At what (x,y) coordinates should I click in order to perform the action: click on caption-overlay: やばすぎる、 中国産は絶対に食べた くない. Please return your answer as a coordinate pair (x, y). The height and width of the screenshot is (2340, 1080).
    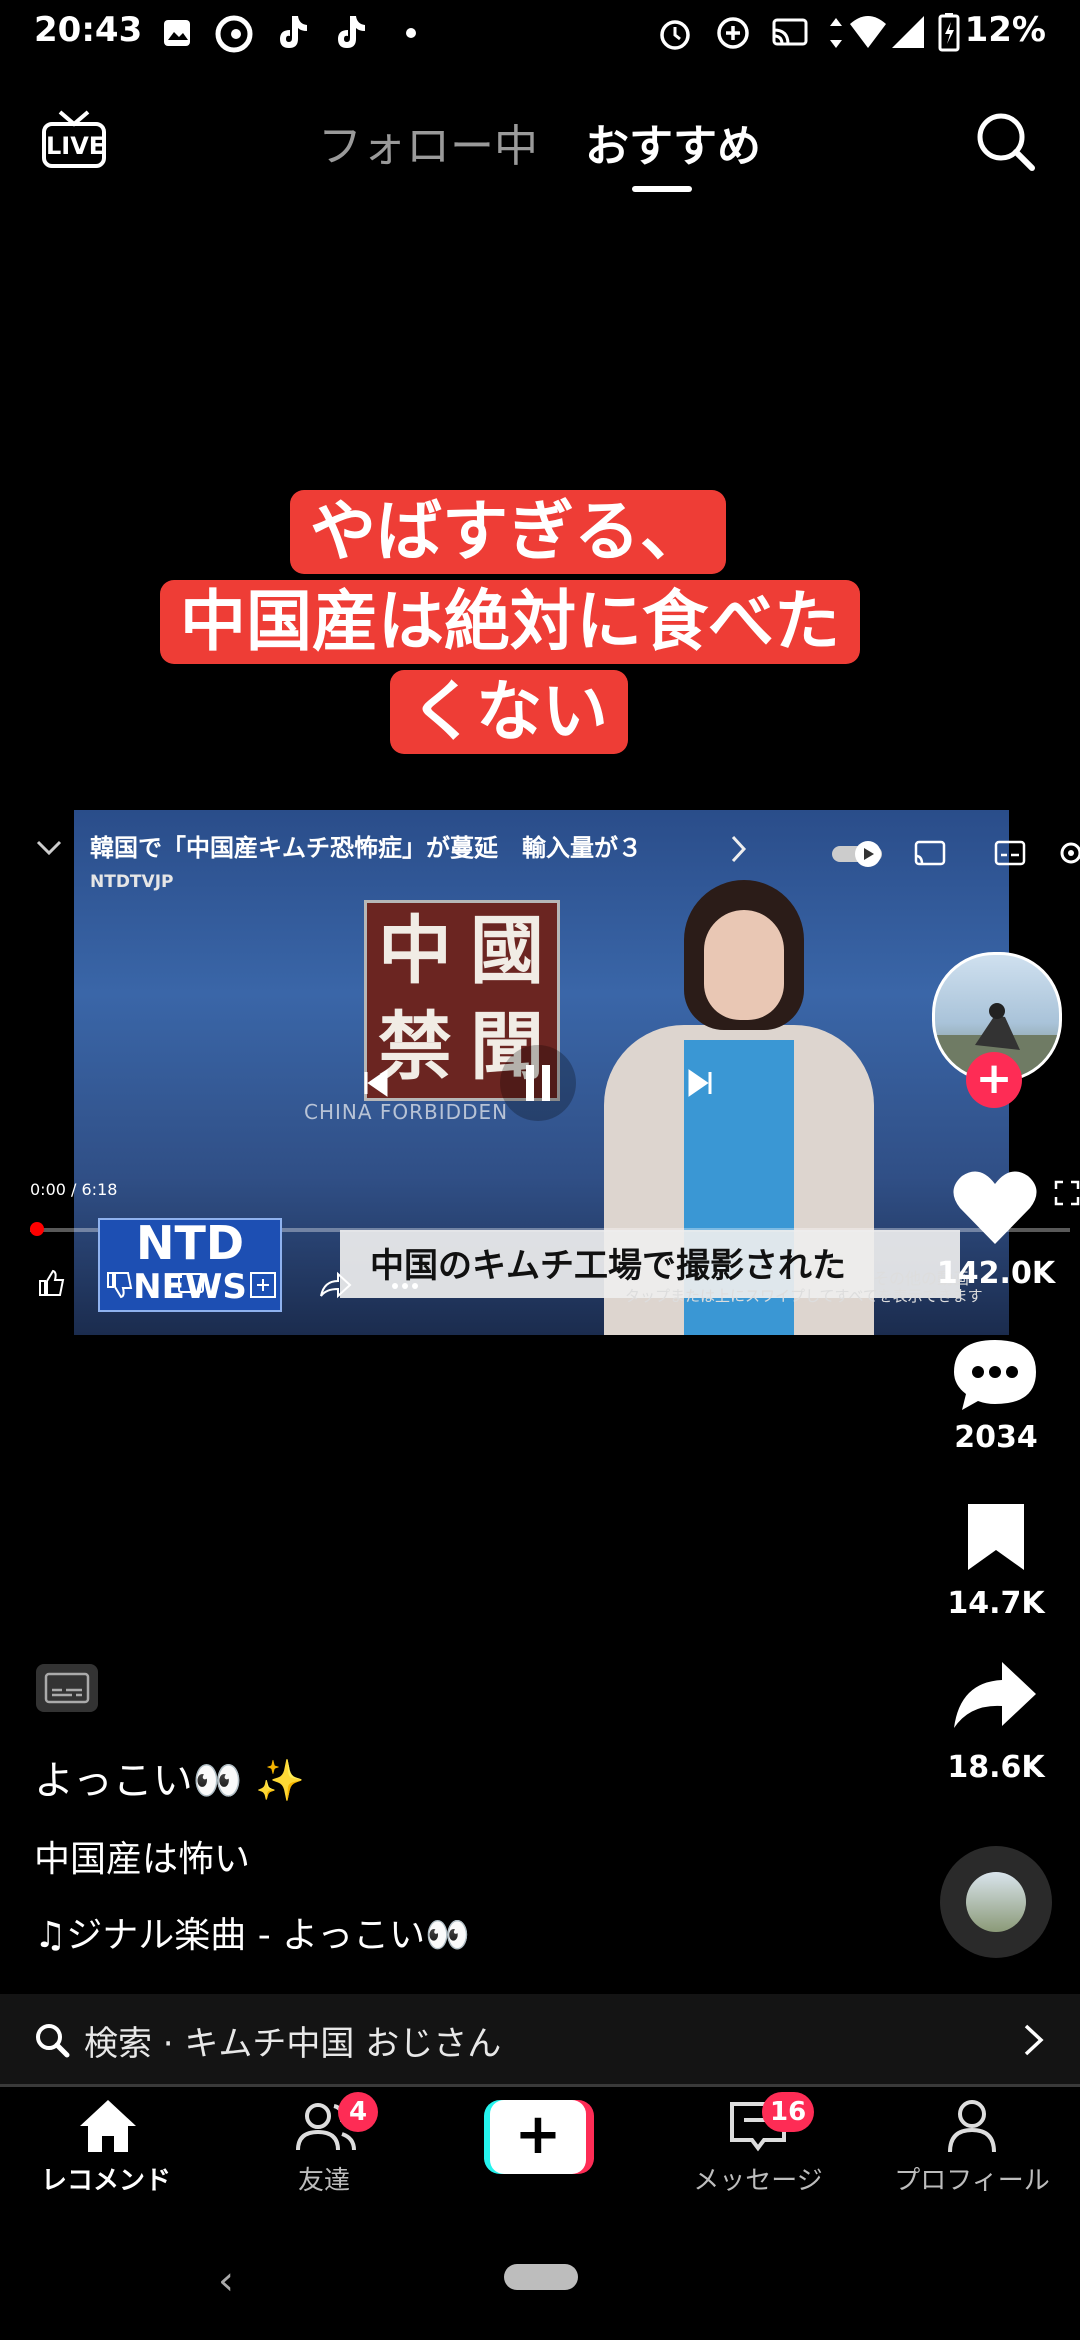
    Looking at the image, I should click on (515, 627).